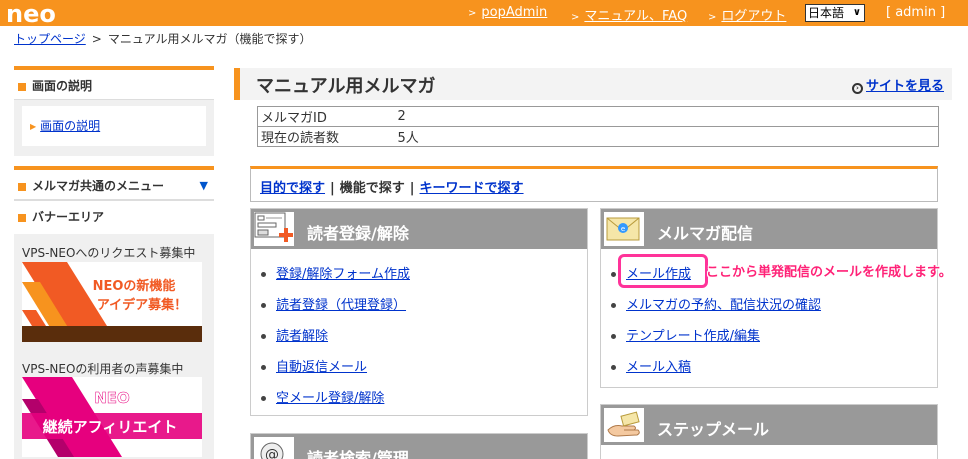  Describe the element at coordinates (624, 425) in the screenshot. I see `hand-mail-icon` at that location.